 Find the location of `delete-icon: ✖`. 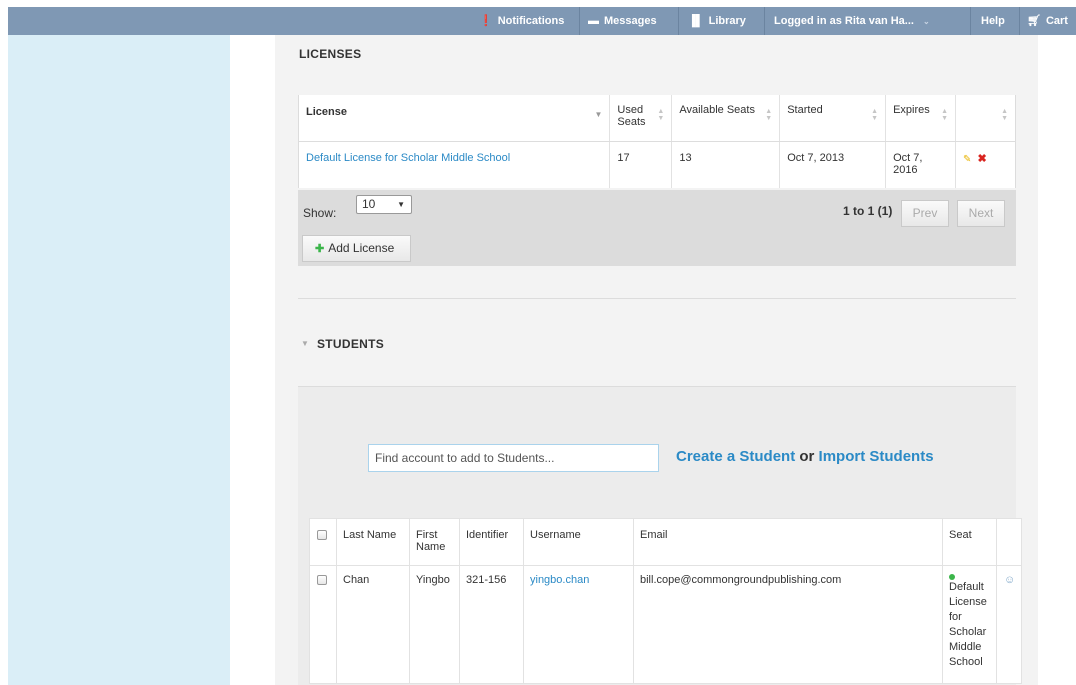

delete-icon: ✖ is located at coordinates (981, 159).